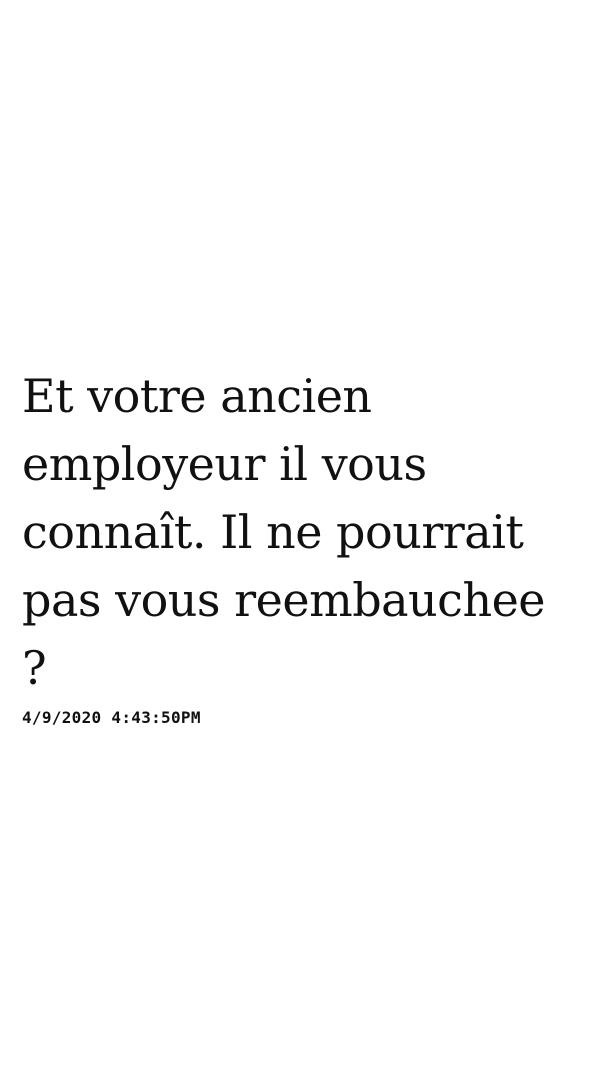 Image resolution: width=608 pixels, height=1080 pixels. What do you see at coordinates (111, 717) in the screenshot?
I see `message-timestamp: 4/9/2020 4:43:50PM` at bounding box center [111, 717].